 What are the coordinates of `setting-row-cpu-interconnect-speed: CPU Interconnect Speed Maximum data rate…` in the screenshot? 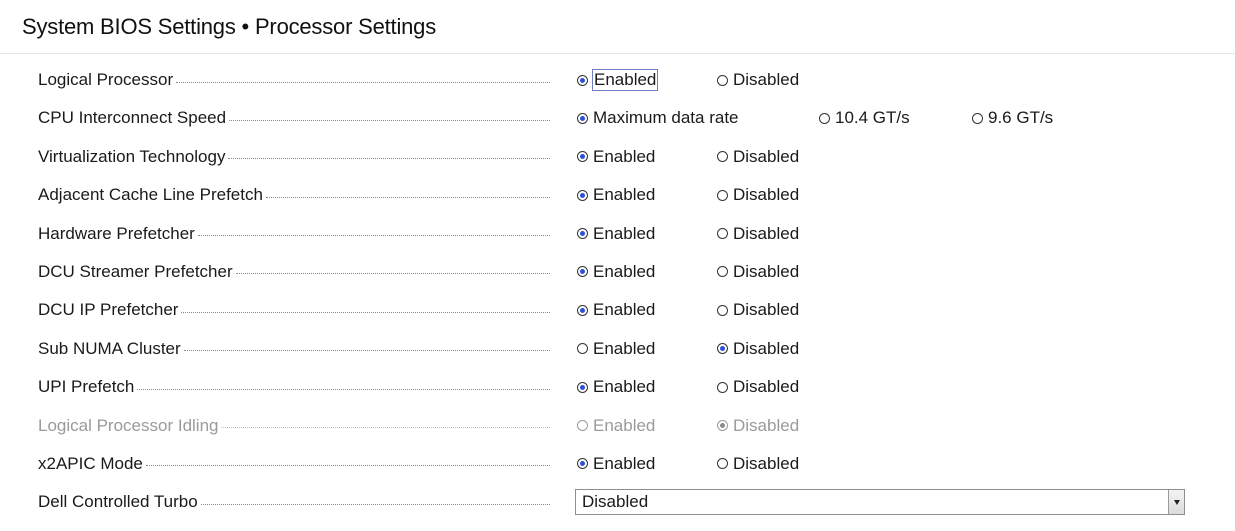 It's located at (617, 118).